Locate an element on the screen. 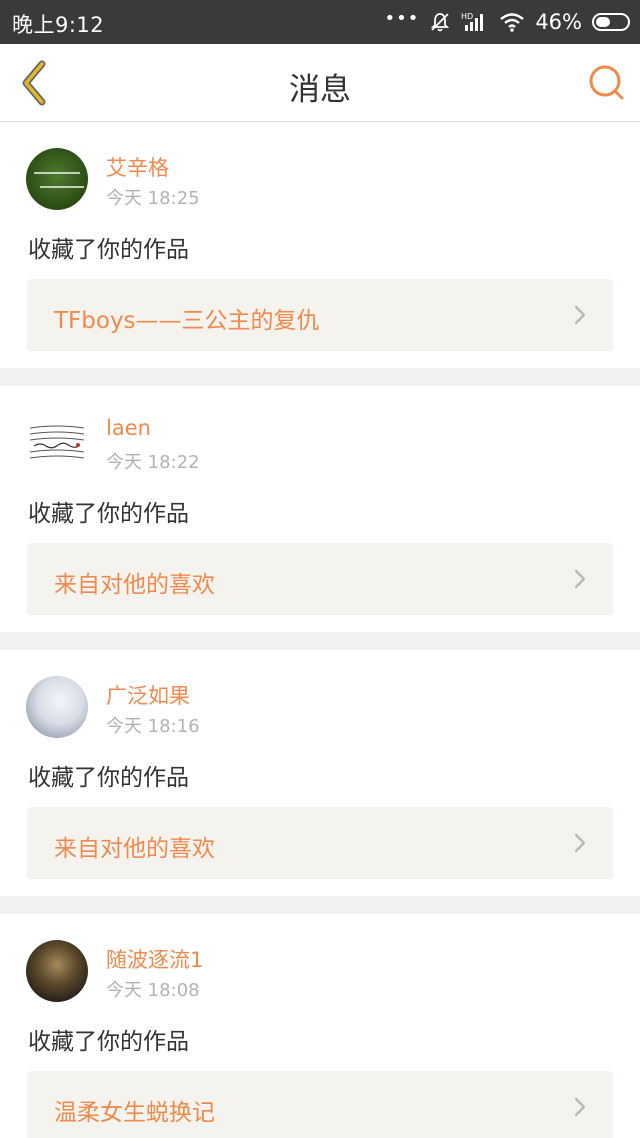  search-button is located at coordinates (606, 82).